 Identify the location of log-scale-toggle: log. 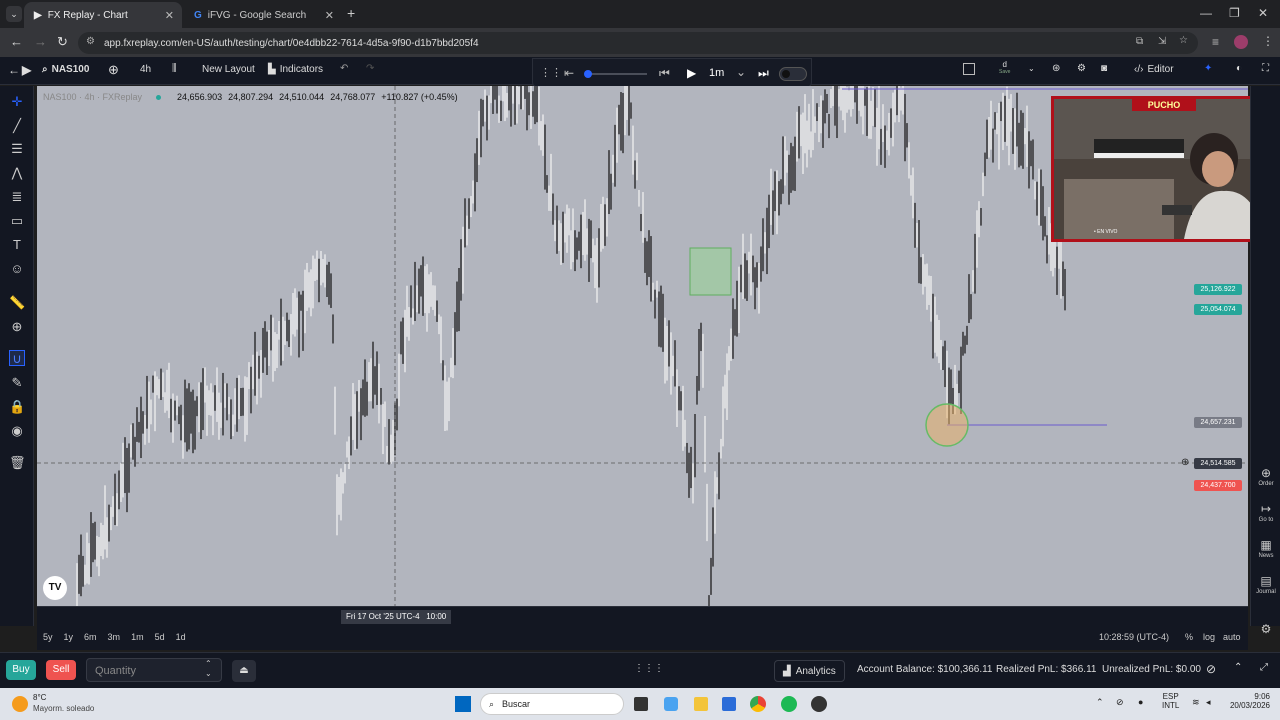
(1209, 637).